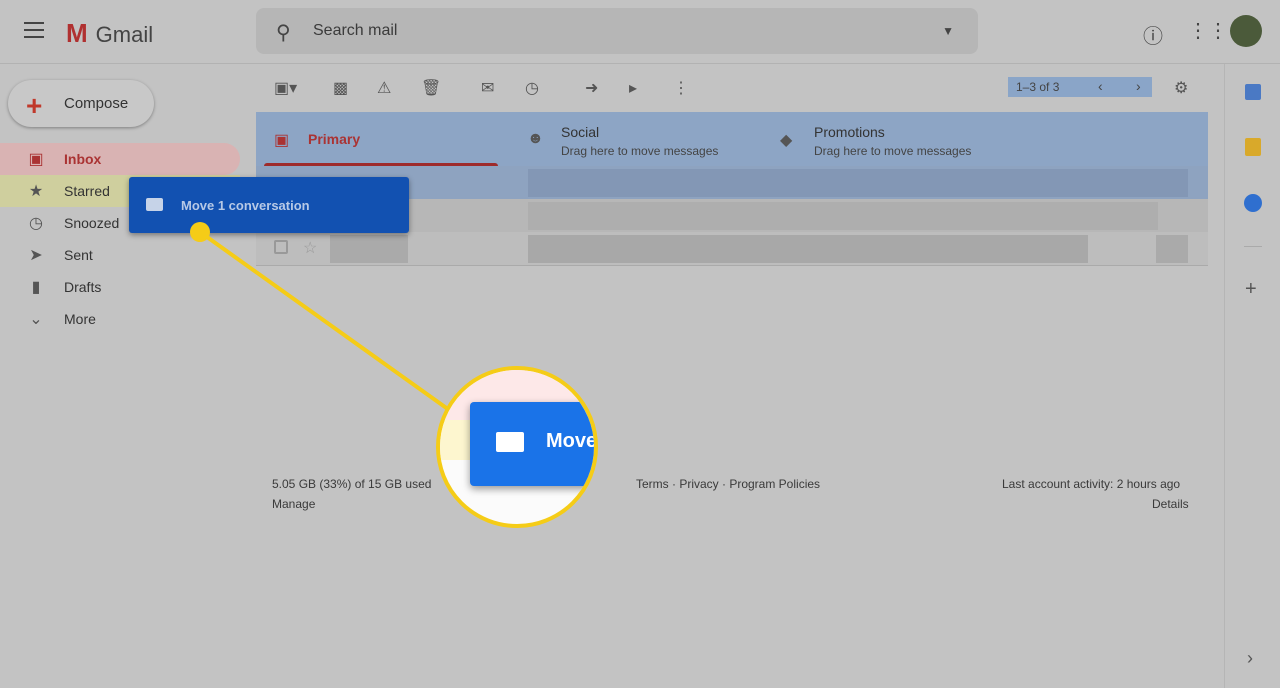 This screenshot has width=1280, height=688. Describe the element at coordinates (1252, 376) in the screenshot. I see `side-panel: + ›` at that location.